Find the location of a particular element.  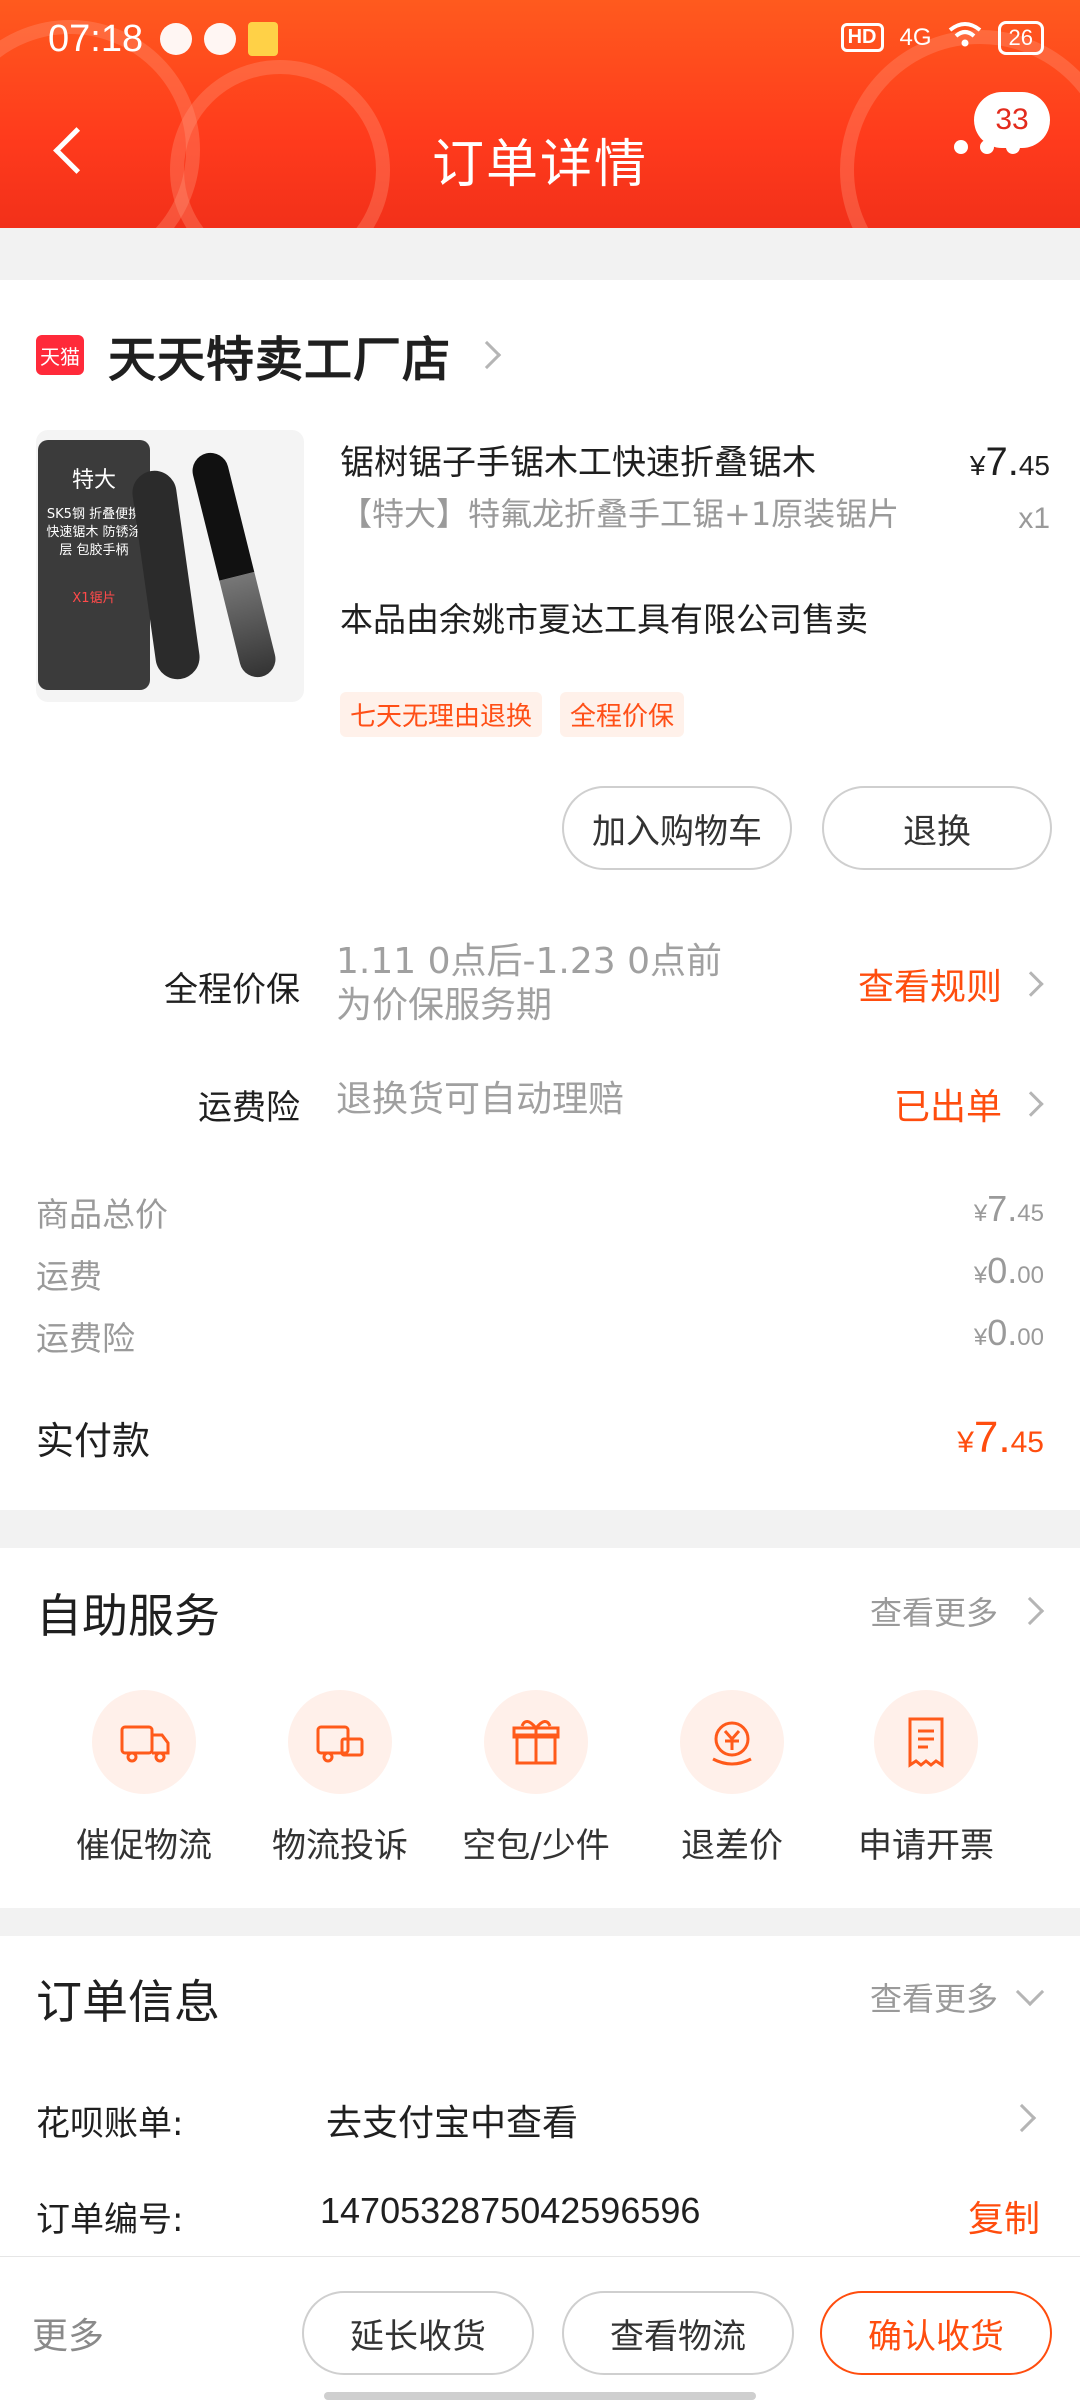

more-actions-button: 更多 is located at coordinates (68, 2333).